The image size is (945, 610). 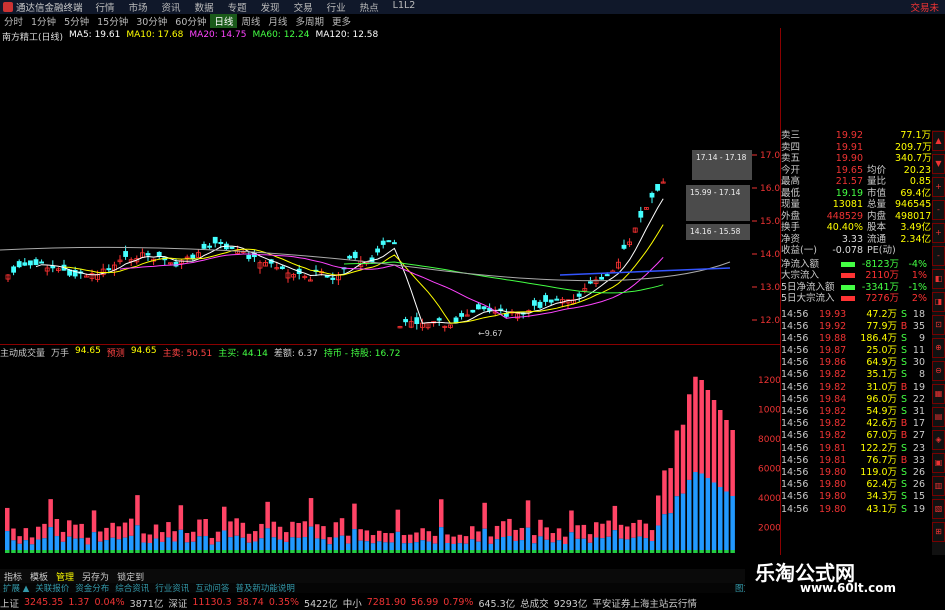 I want to click on menu-item: 专题, so click(x=237, y=7).